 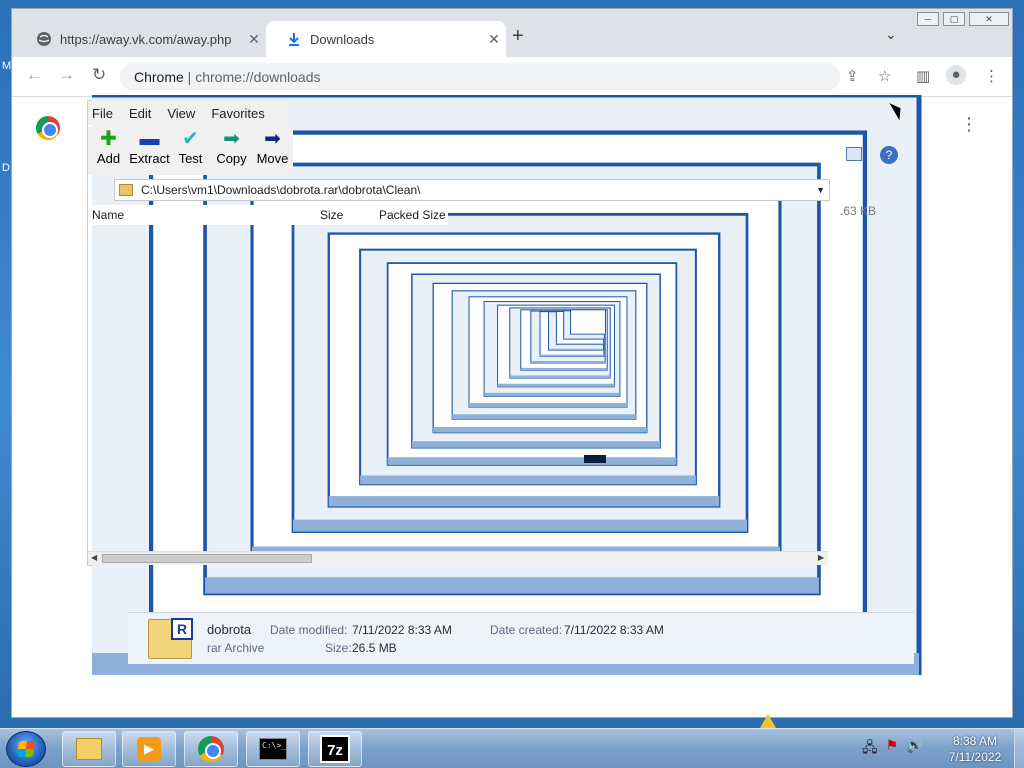 What do you see at coordinates (989, 19) in the screenshot?
I see `close-button: ✕` at bounding box center [989, 19].